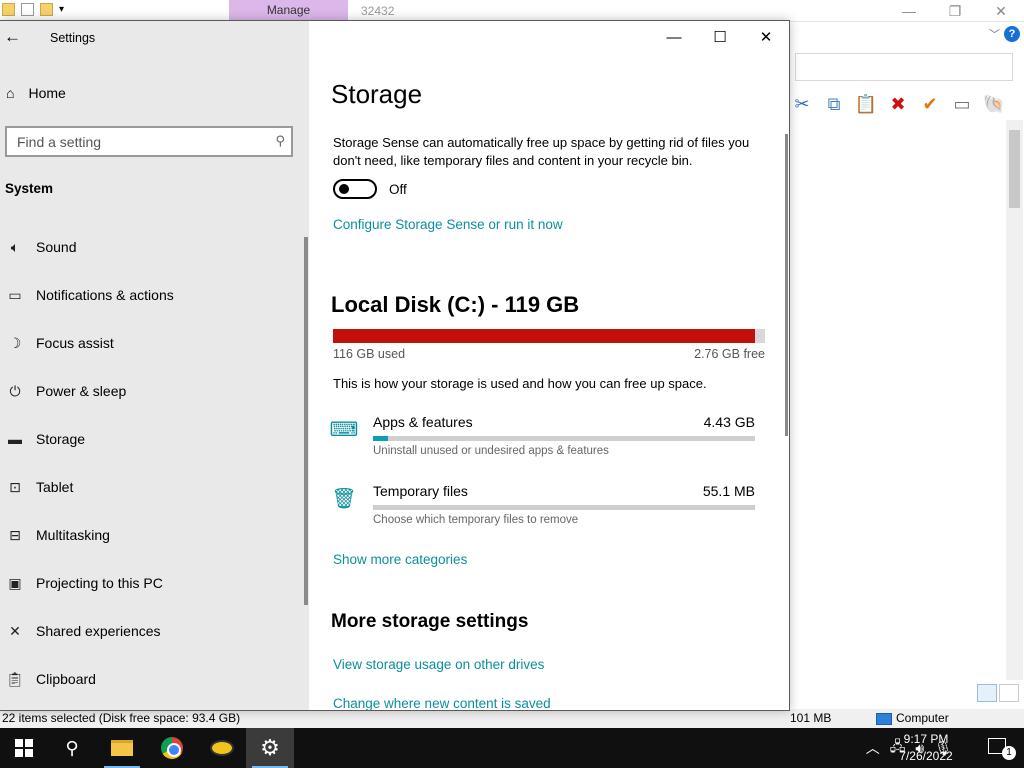 The image size is (1024, 768). I want to click on sidebar-item-notifications: ▭ Notifications & actions, so click(152, 295).